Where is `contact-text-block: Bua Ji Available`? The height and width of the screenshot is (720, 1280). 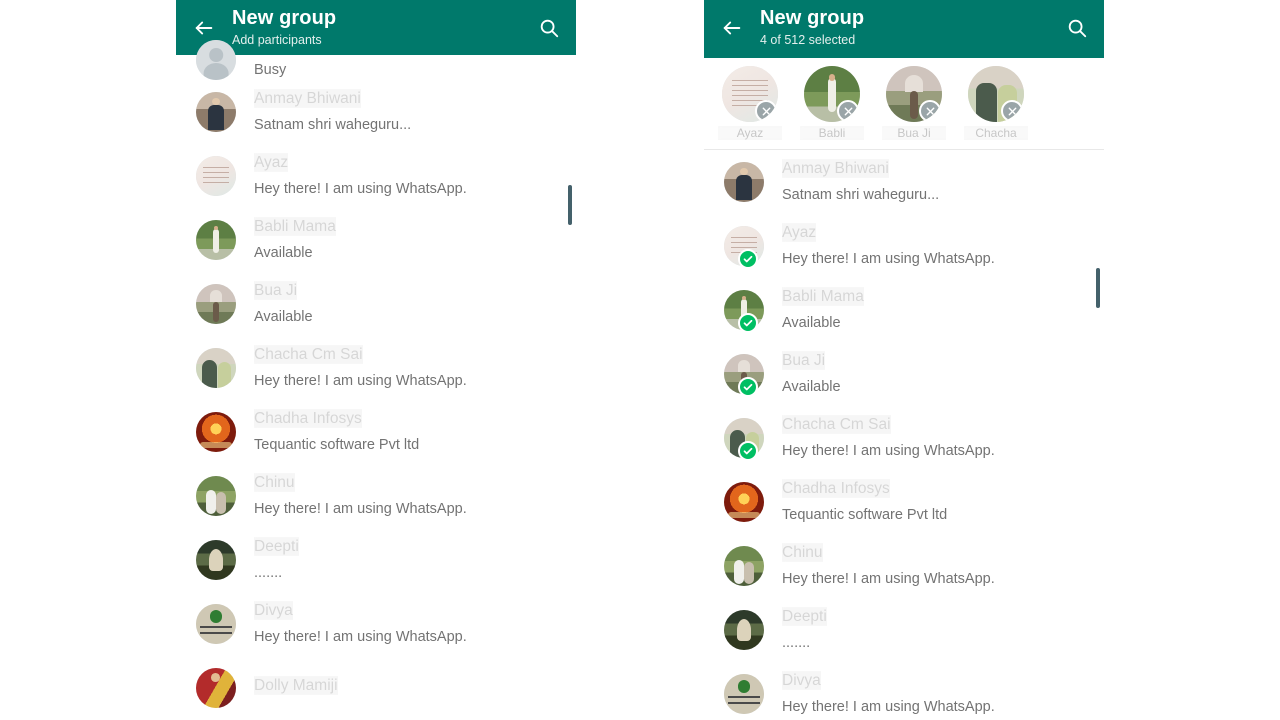 contact-text-block: Bua Ji Available is located at coordinates (407, 304).